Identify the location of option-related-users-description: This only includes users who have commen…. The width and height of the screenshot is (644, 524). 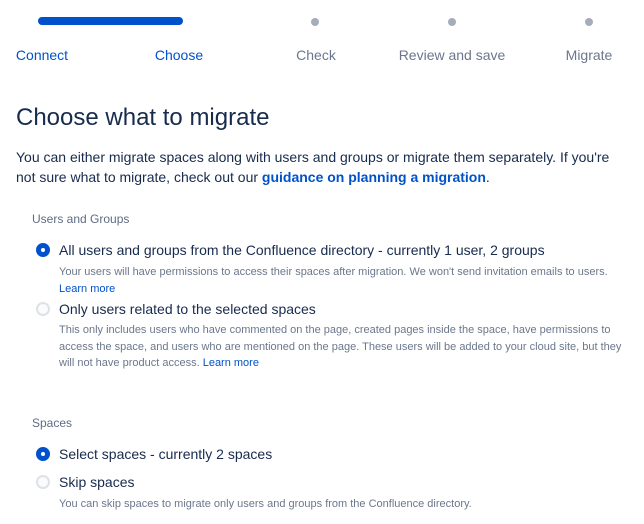
(344, 347).